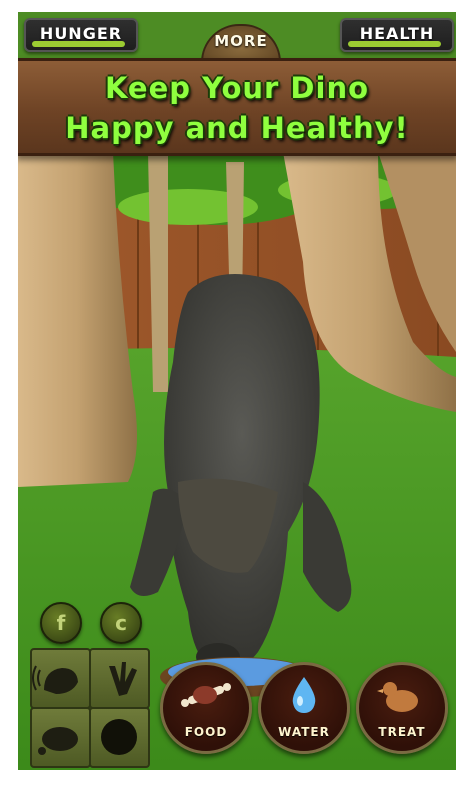 Image resolution: width=474 pixels, height=800 pixels. Describe the element at coordinates (237, 88) in the screenshot. I see `banner-line-1: Keep Your Dino` at that location.